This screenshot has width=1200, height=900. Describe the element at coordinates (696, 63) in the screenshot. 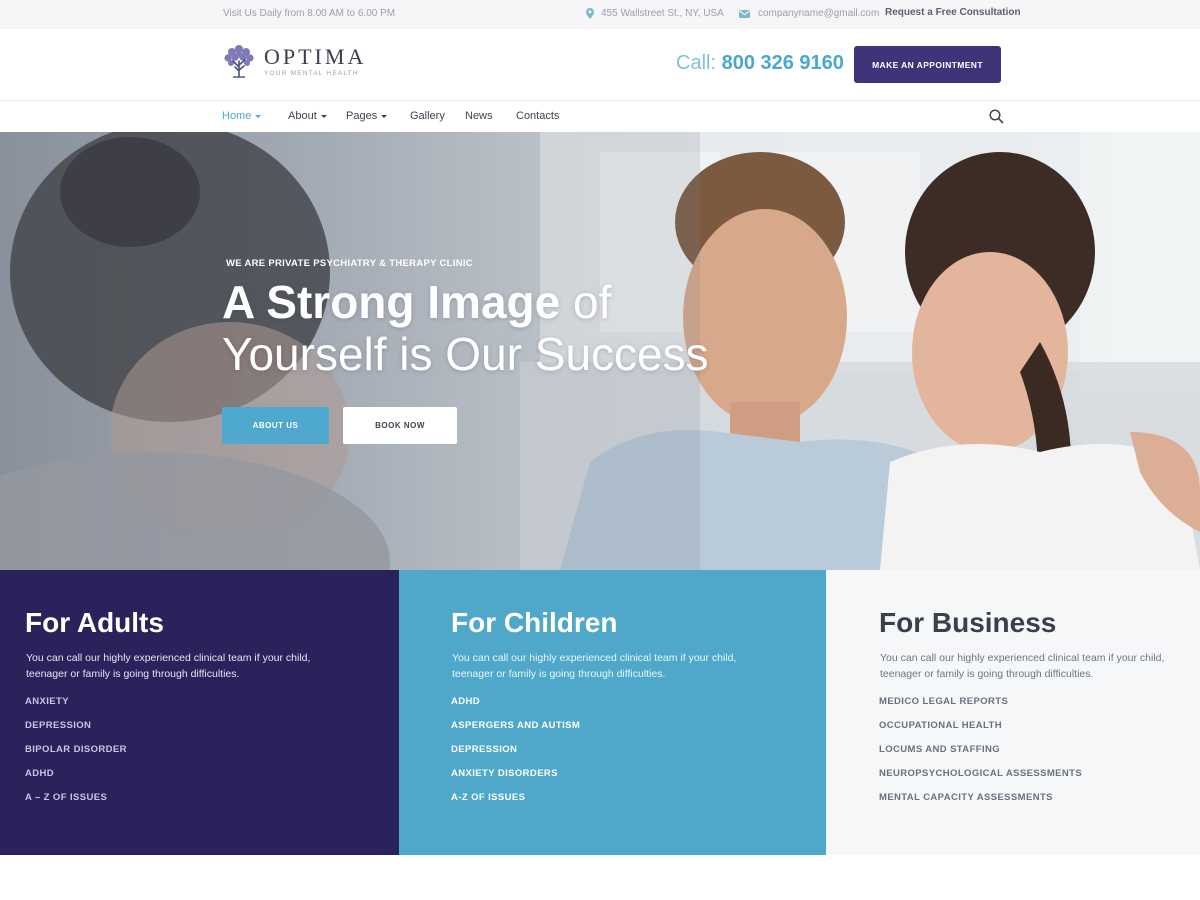

I see `call-label: Call:` at that location.